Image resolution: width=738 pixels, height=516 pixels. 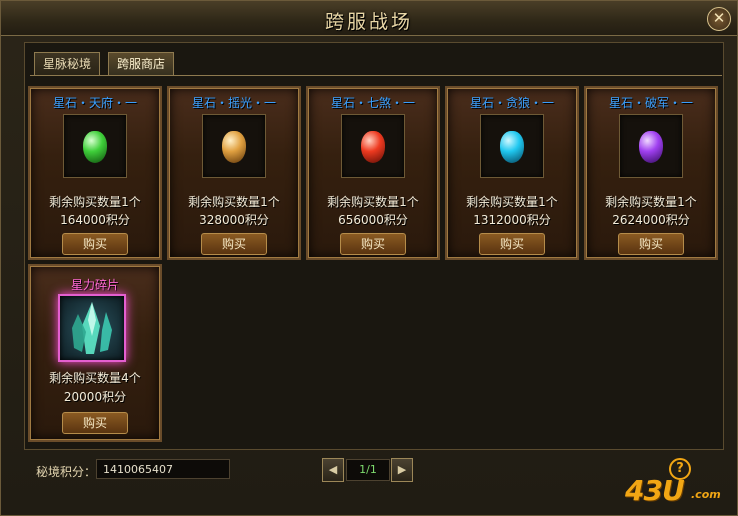 I want to click on score-label: 秘境积分：, so click(x=66, y=472).